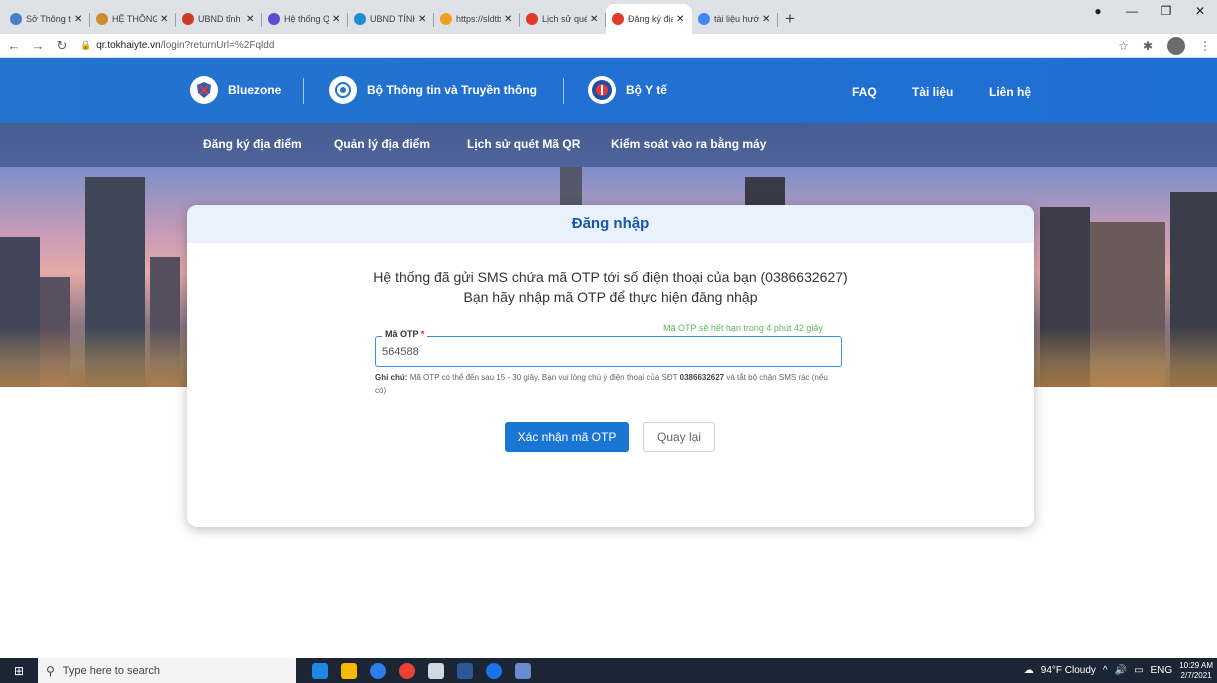  I want to click on browser-tab: UBND tỉnh Tha✕, so click(219, 19).